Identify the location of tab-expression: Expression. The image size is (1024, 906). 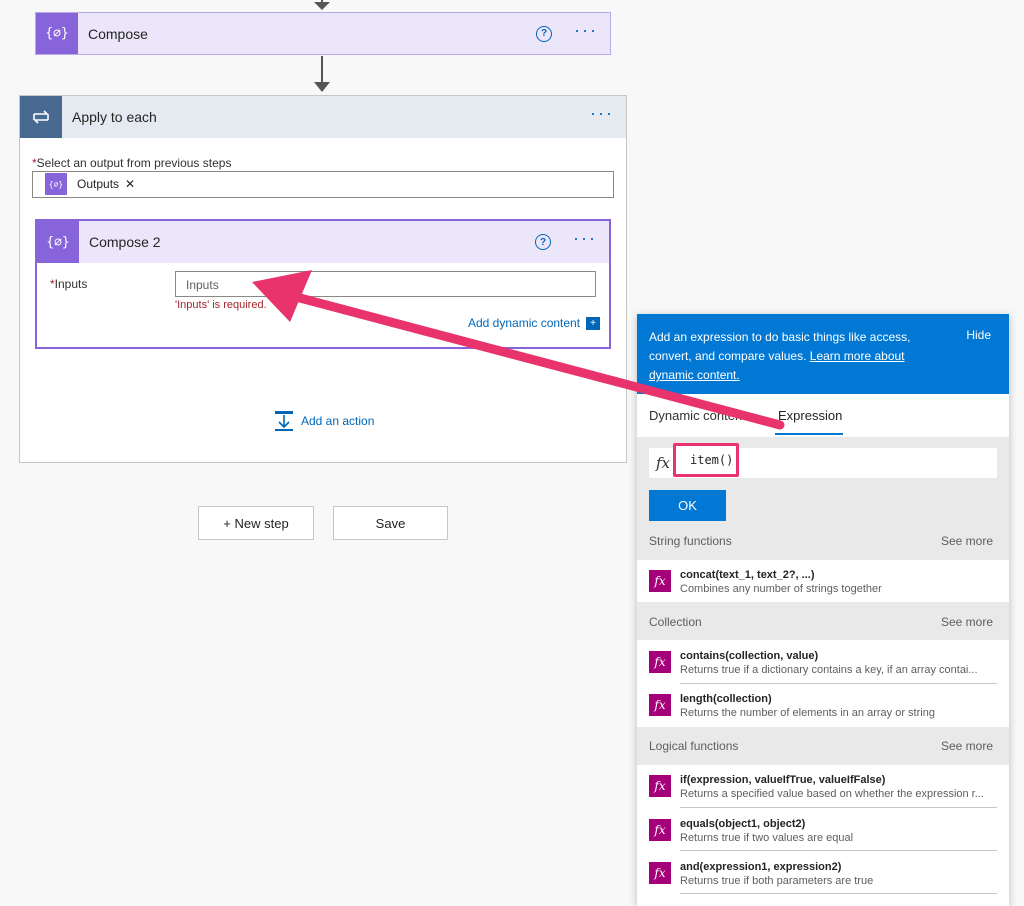
(810, 415).